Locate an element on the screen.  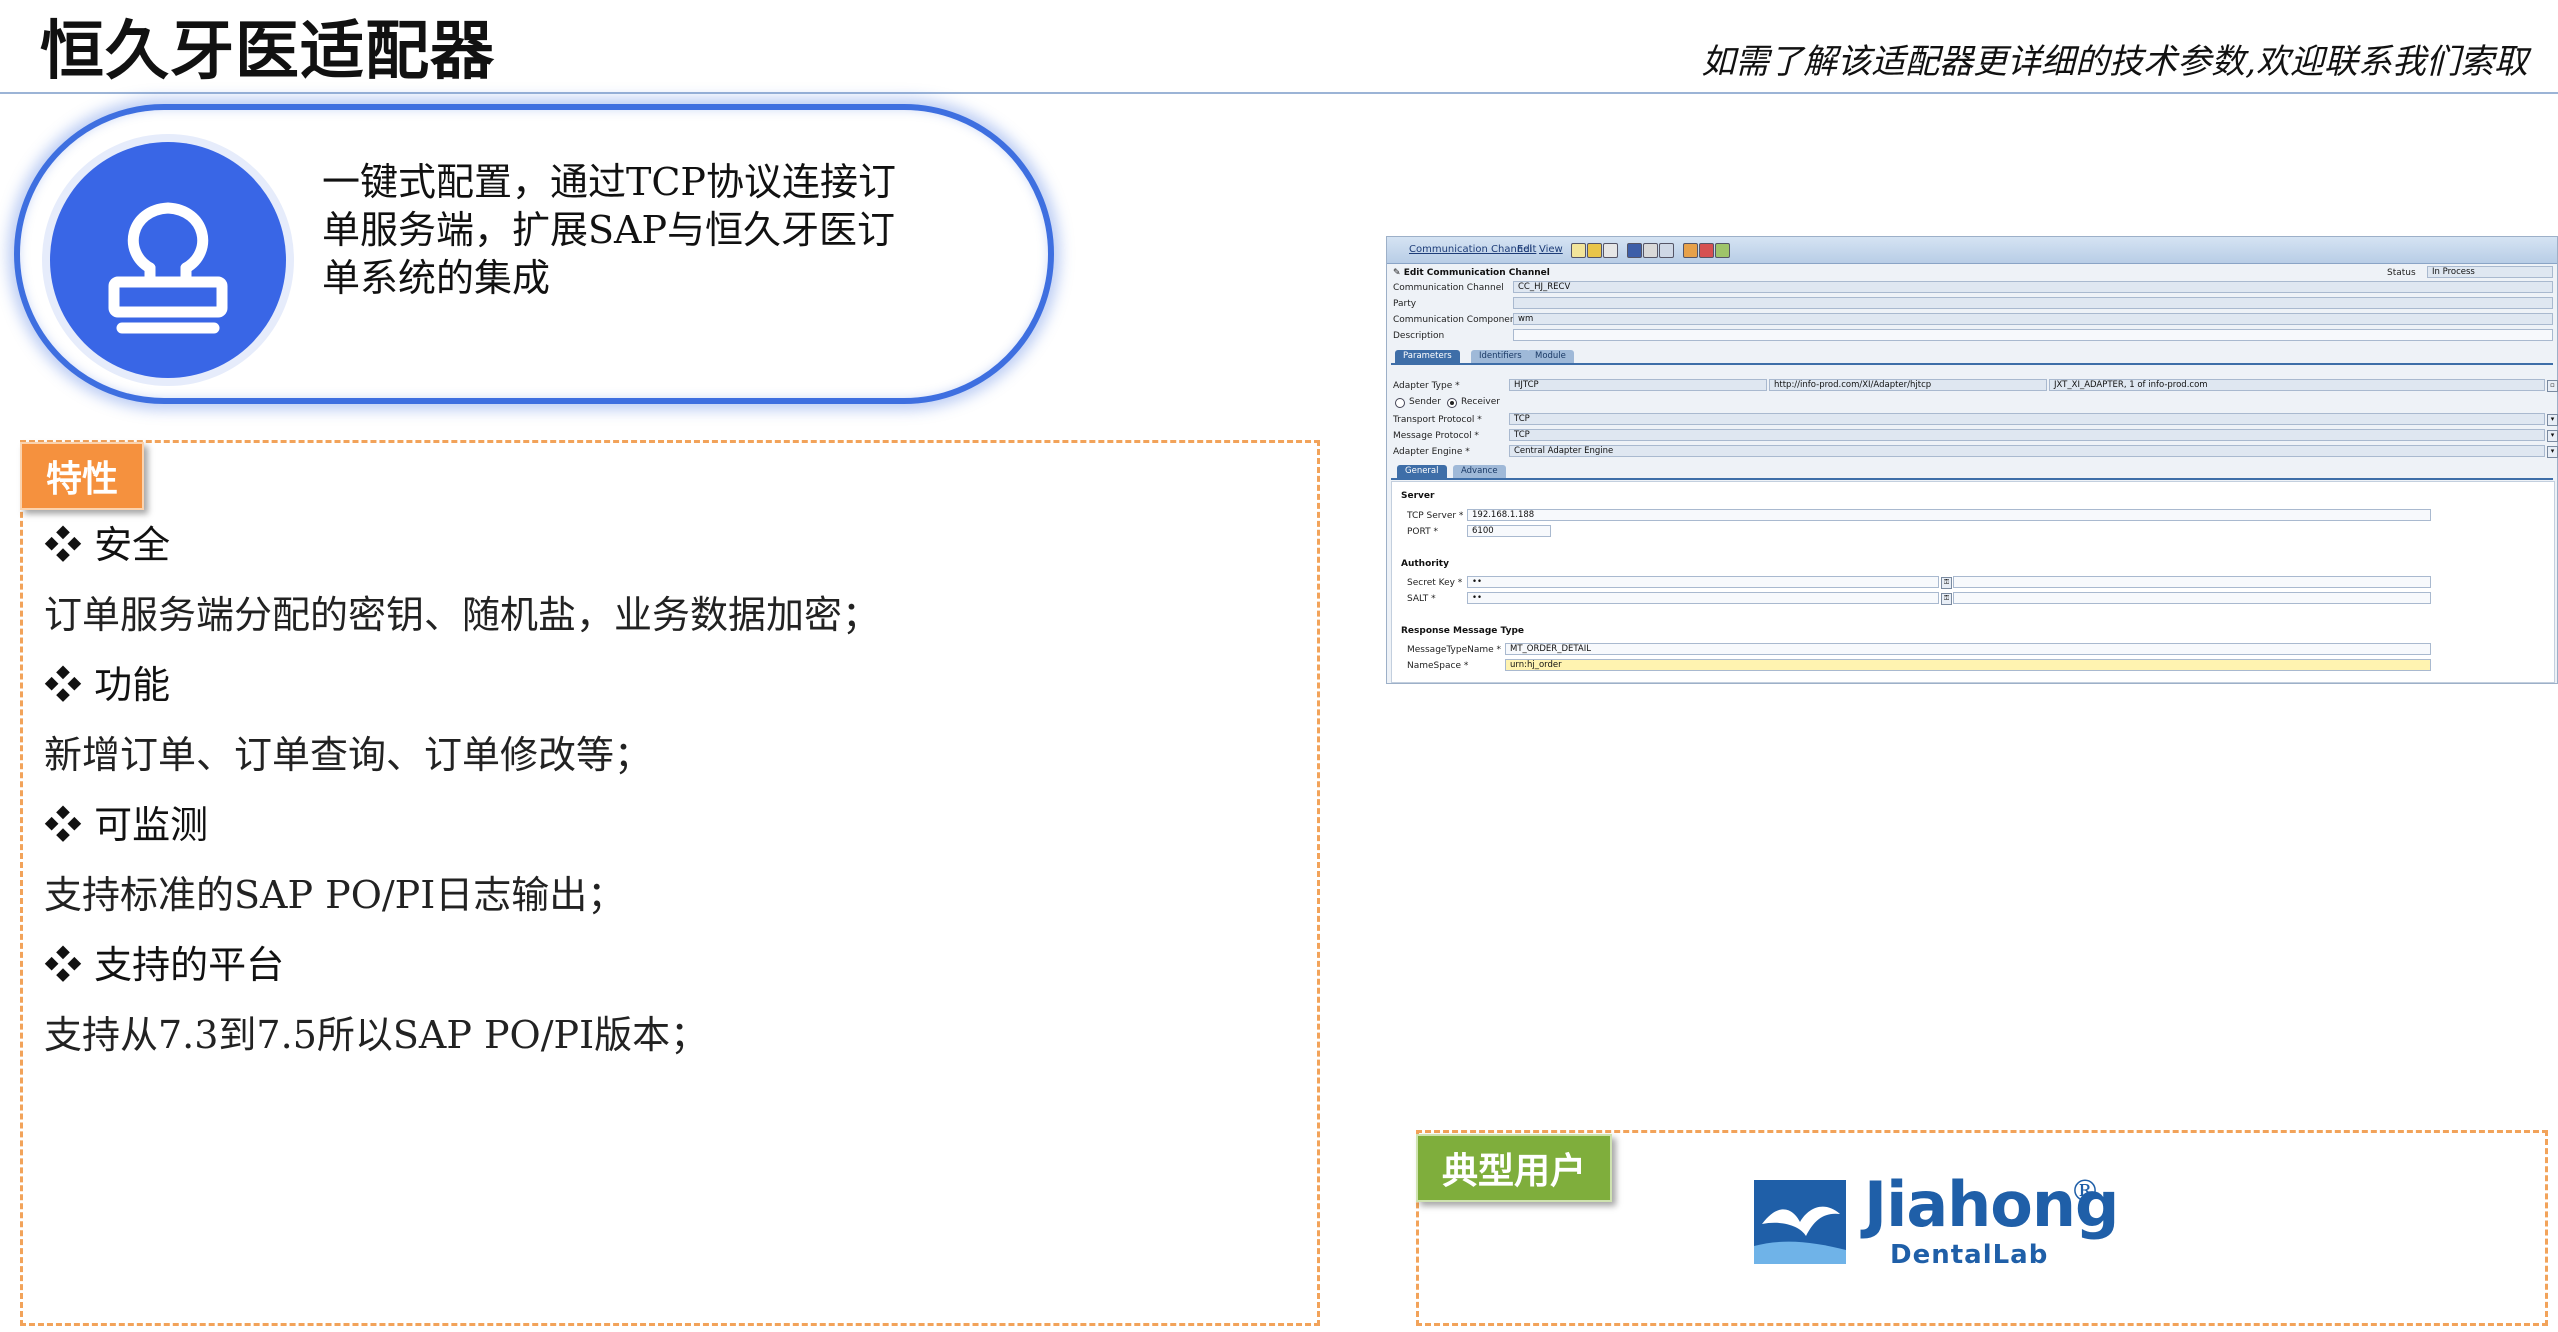
form-title: ✎ Edit Communication Channel is located at coordinates (1471, 273).